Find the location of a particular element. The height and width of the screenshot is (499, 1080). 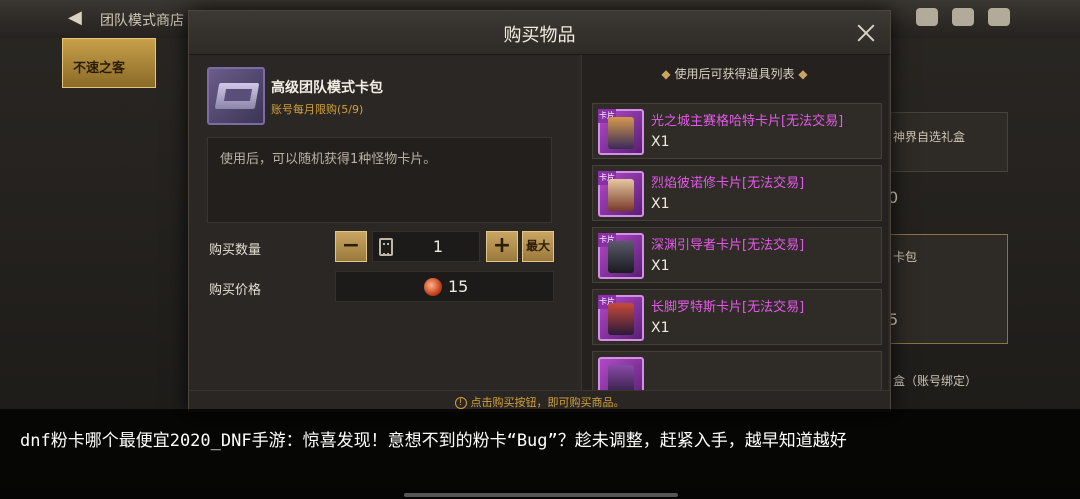

reward-name: 长脚罗特斯卡片[无法交易] is located at coordinates (728, 307).